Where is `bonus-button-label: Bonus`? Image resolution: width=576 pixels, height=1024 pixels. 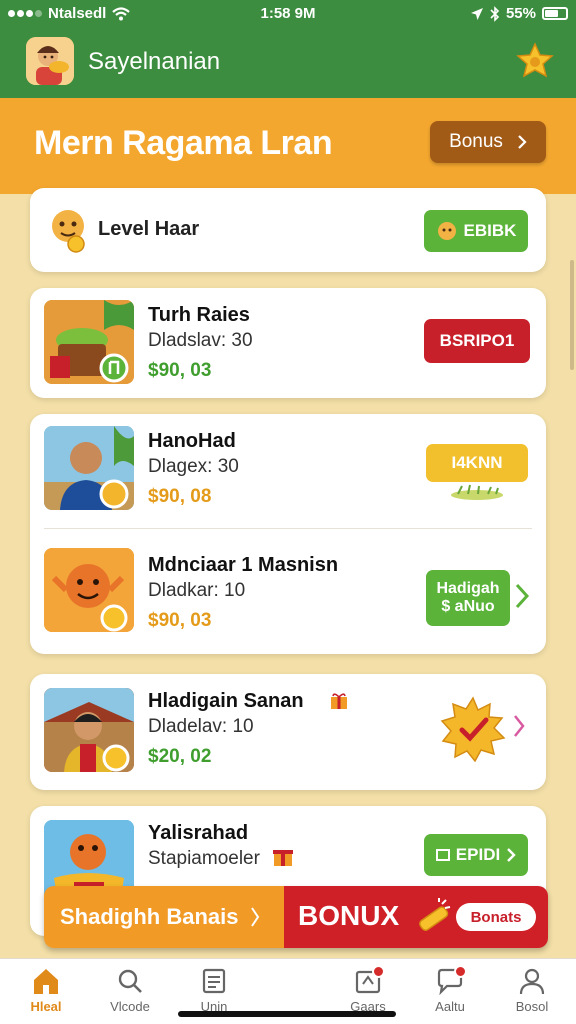
bonus-button-label: Bonus is located at coordinates (476, 141).